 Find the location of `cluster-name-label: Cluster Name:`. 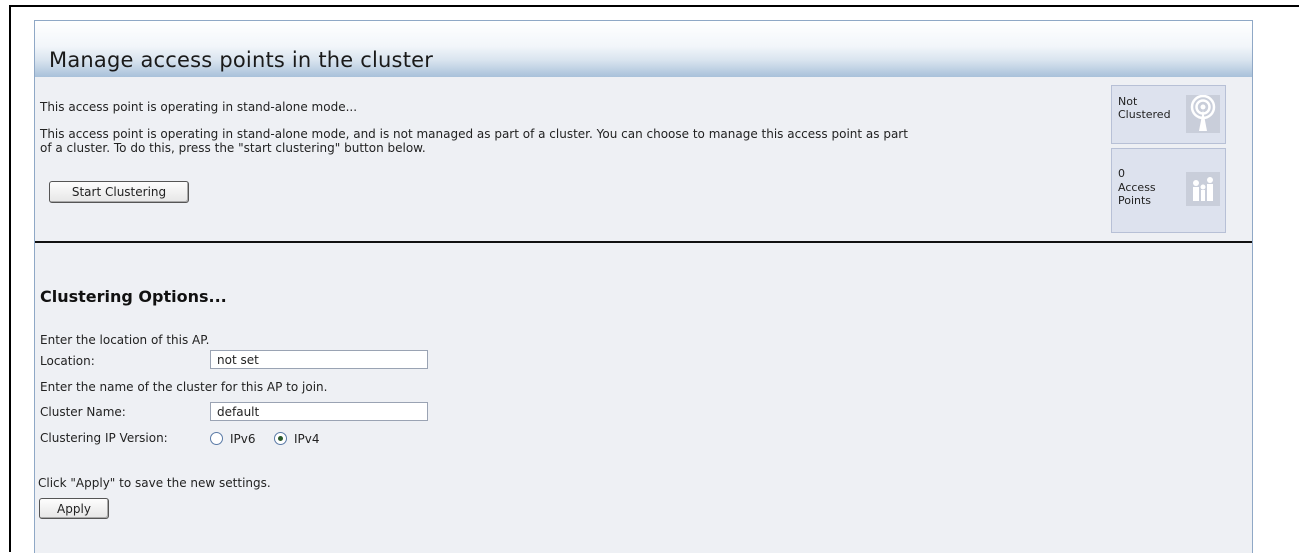

cluster-name-label: Cluster Name: is located at coordinates (83, 412).